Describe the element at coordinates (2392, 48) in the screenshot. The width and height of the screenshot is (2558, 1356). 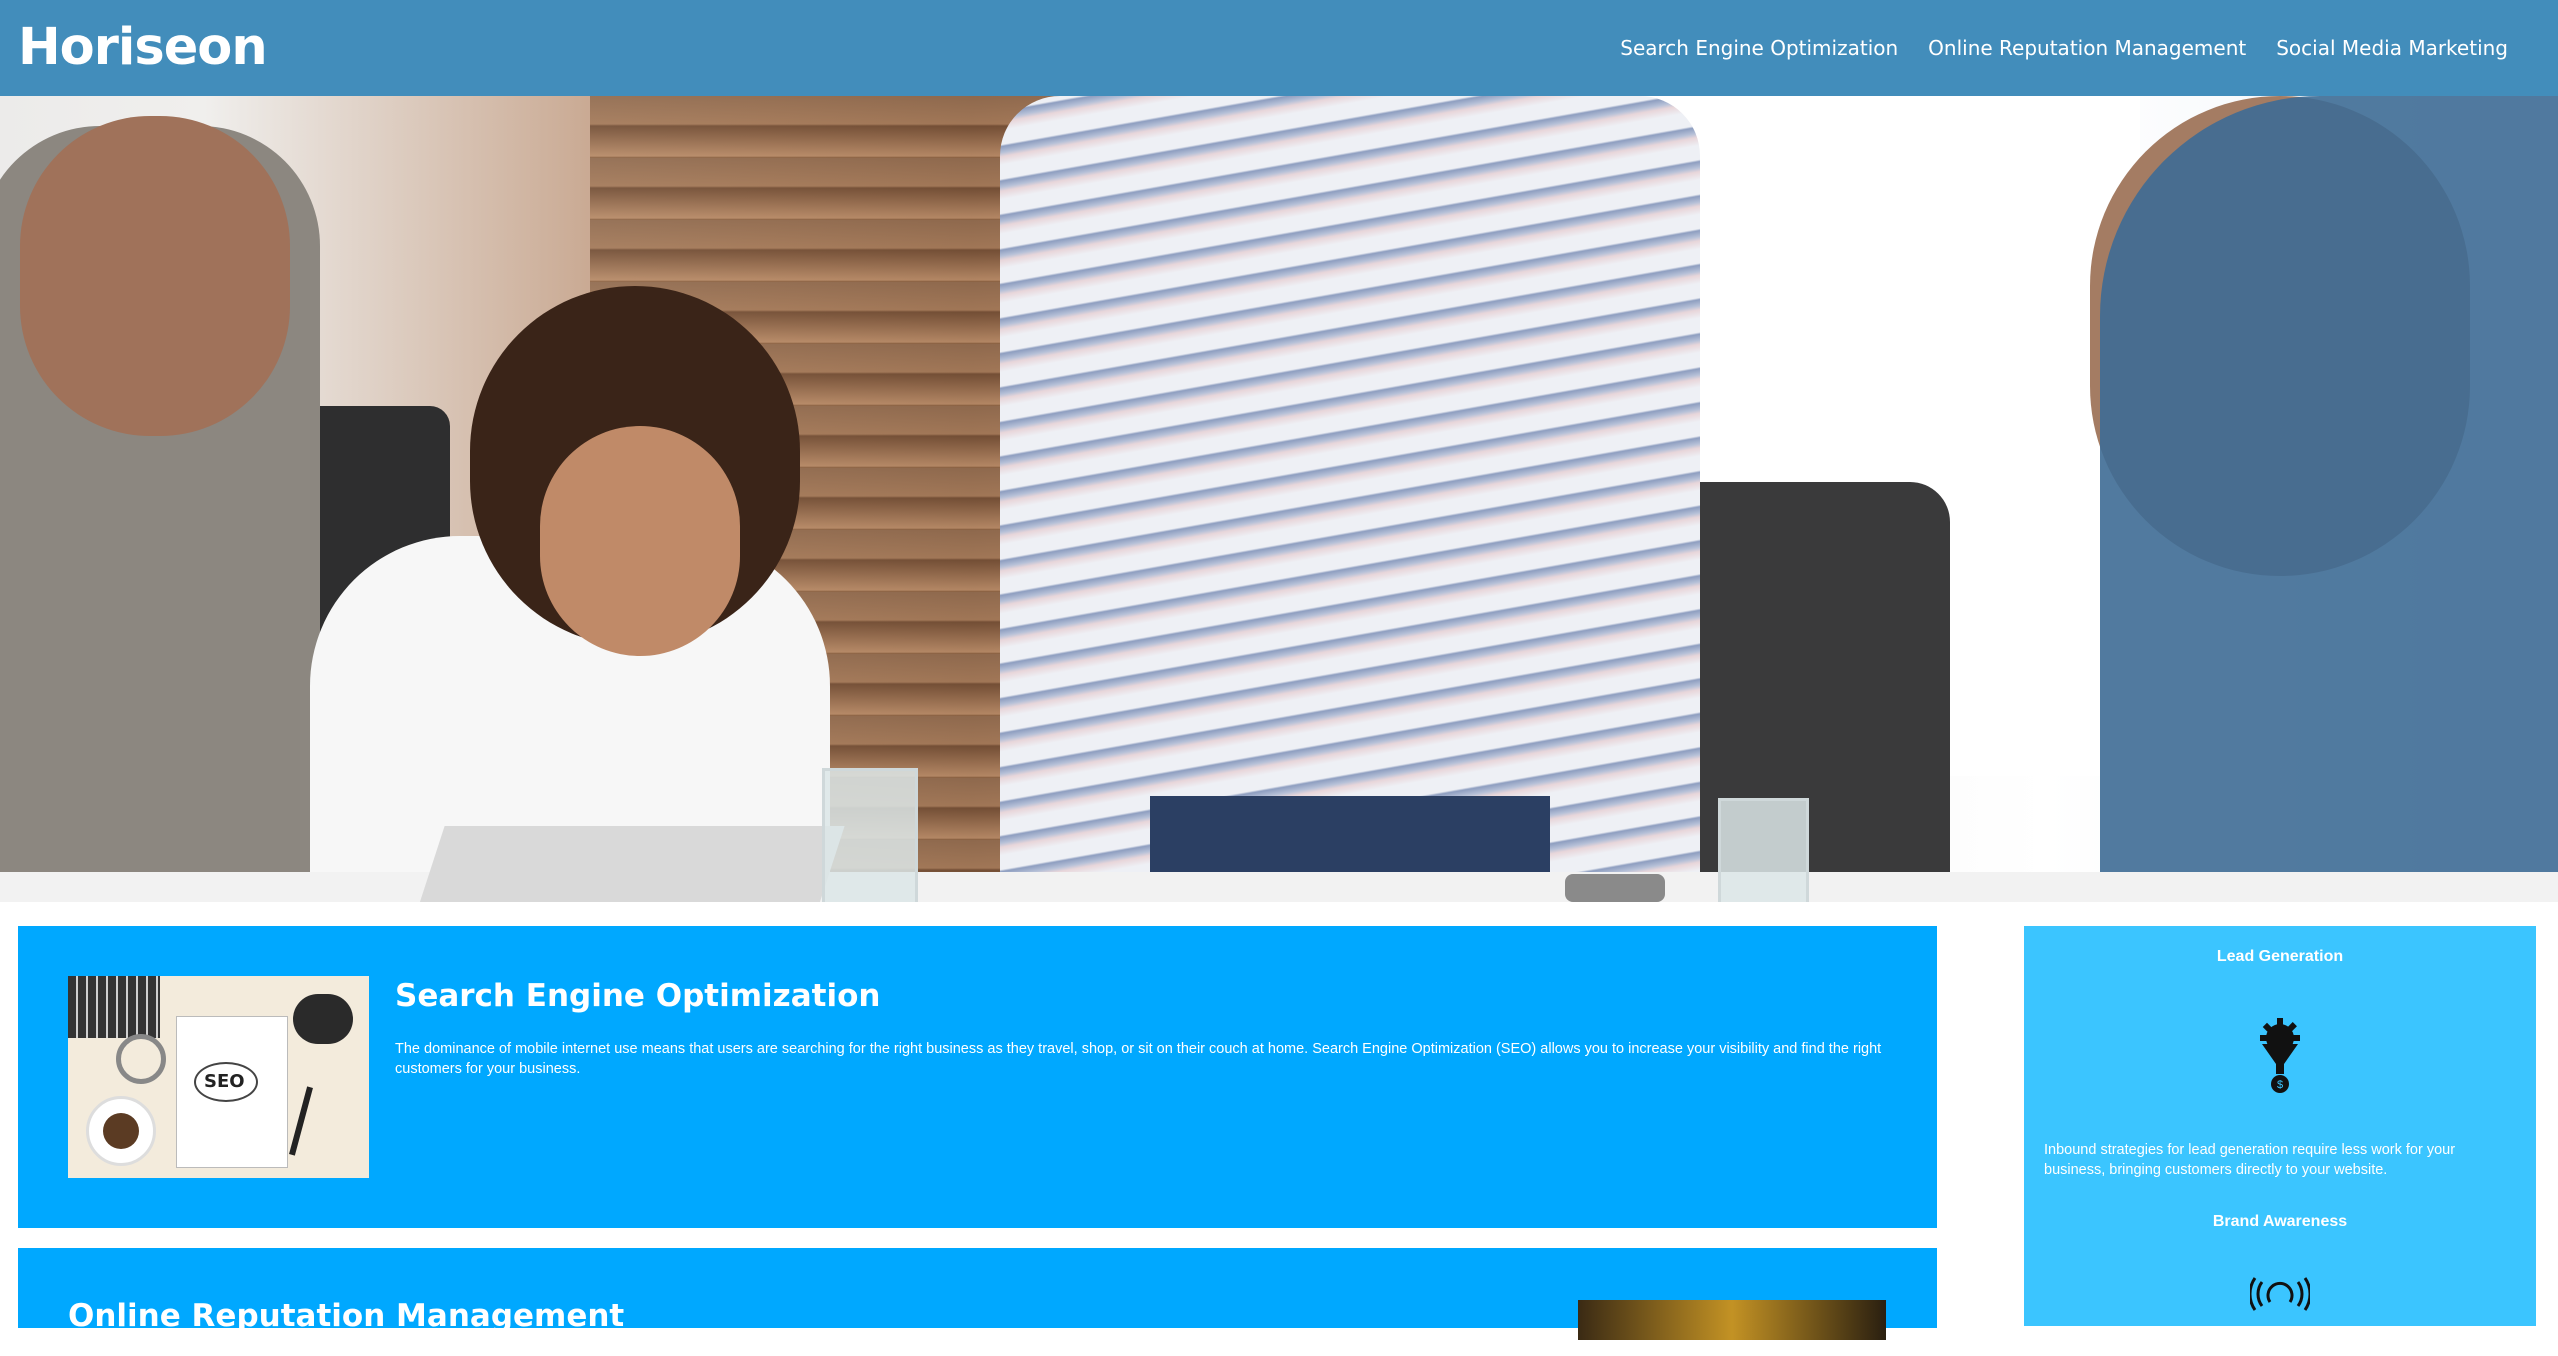
I see `nav-link-social-media: Social Media Marketing` at that location.